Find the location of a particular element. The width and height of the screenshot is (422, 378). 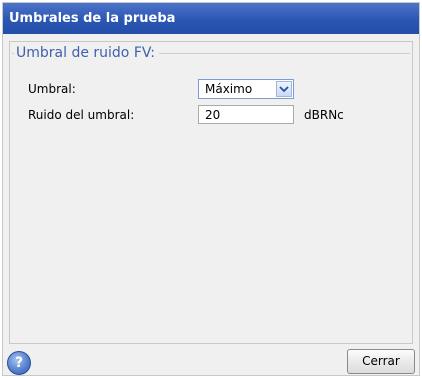

chevron-down-icon is located at coordinates (284, 89).